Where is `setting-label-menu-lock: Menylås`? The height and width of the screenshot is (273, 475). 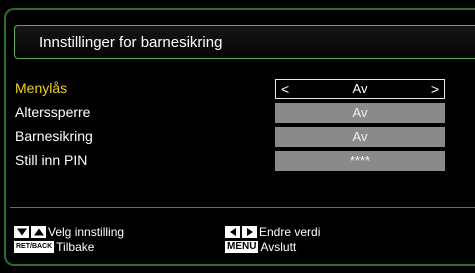 setting-label-menu-lock: Menylås is located at coordinates (41, 88).